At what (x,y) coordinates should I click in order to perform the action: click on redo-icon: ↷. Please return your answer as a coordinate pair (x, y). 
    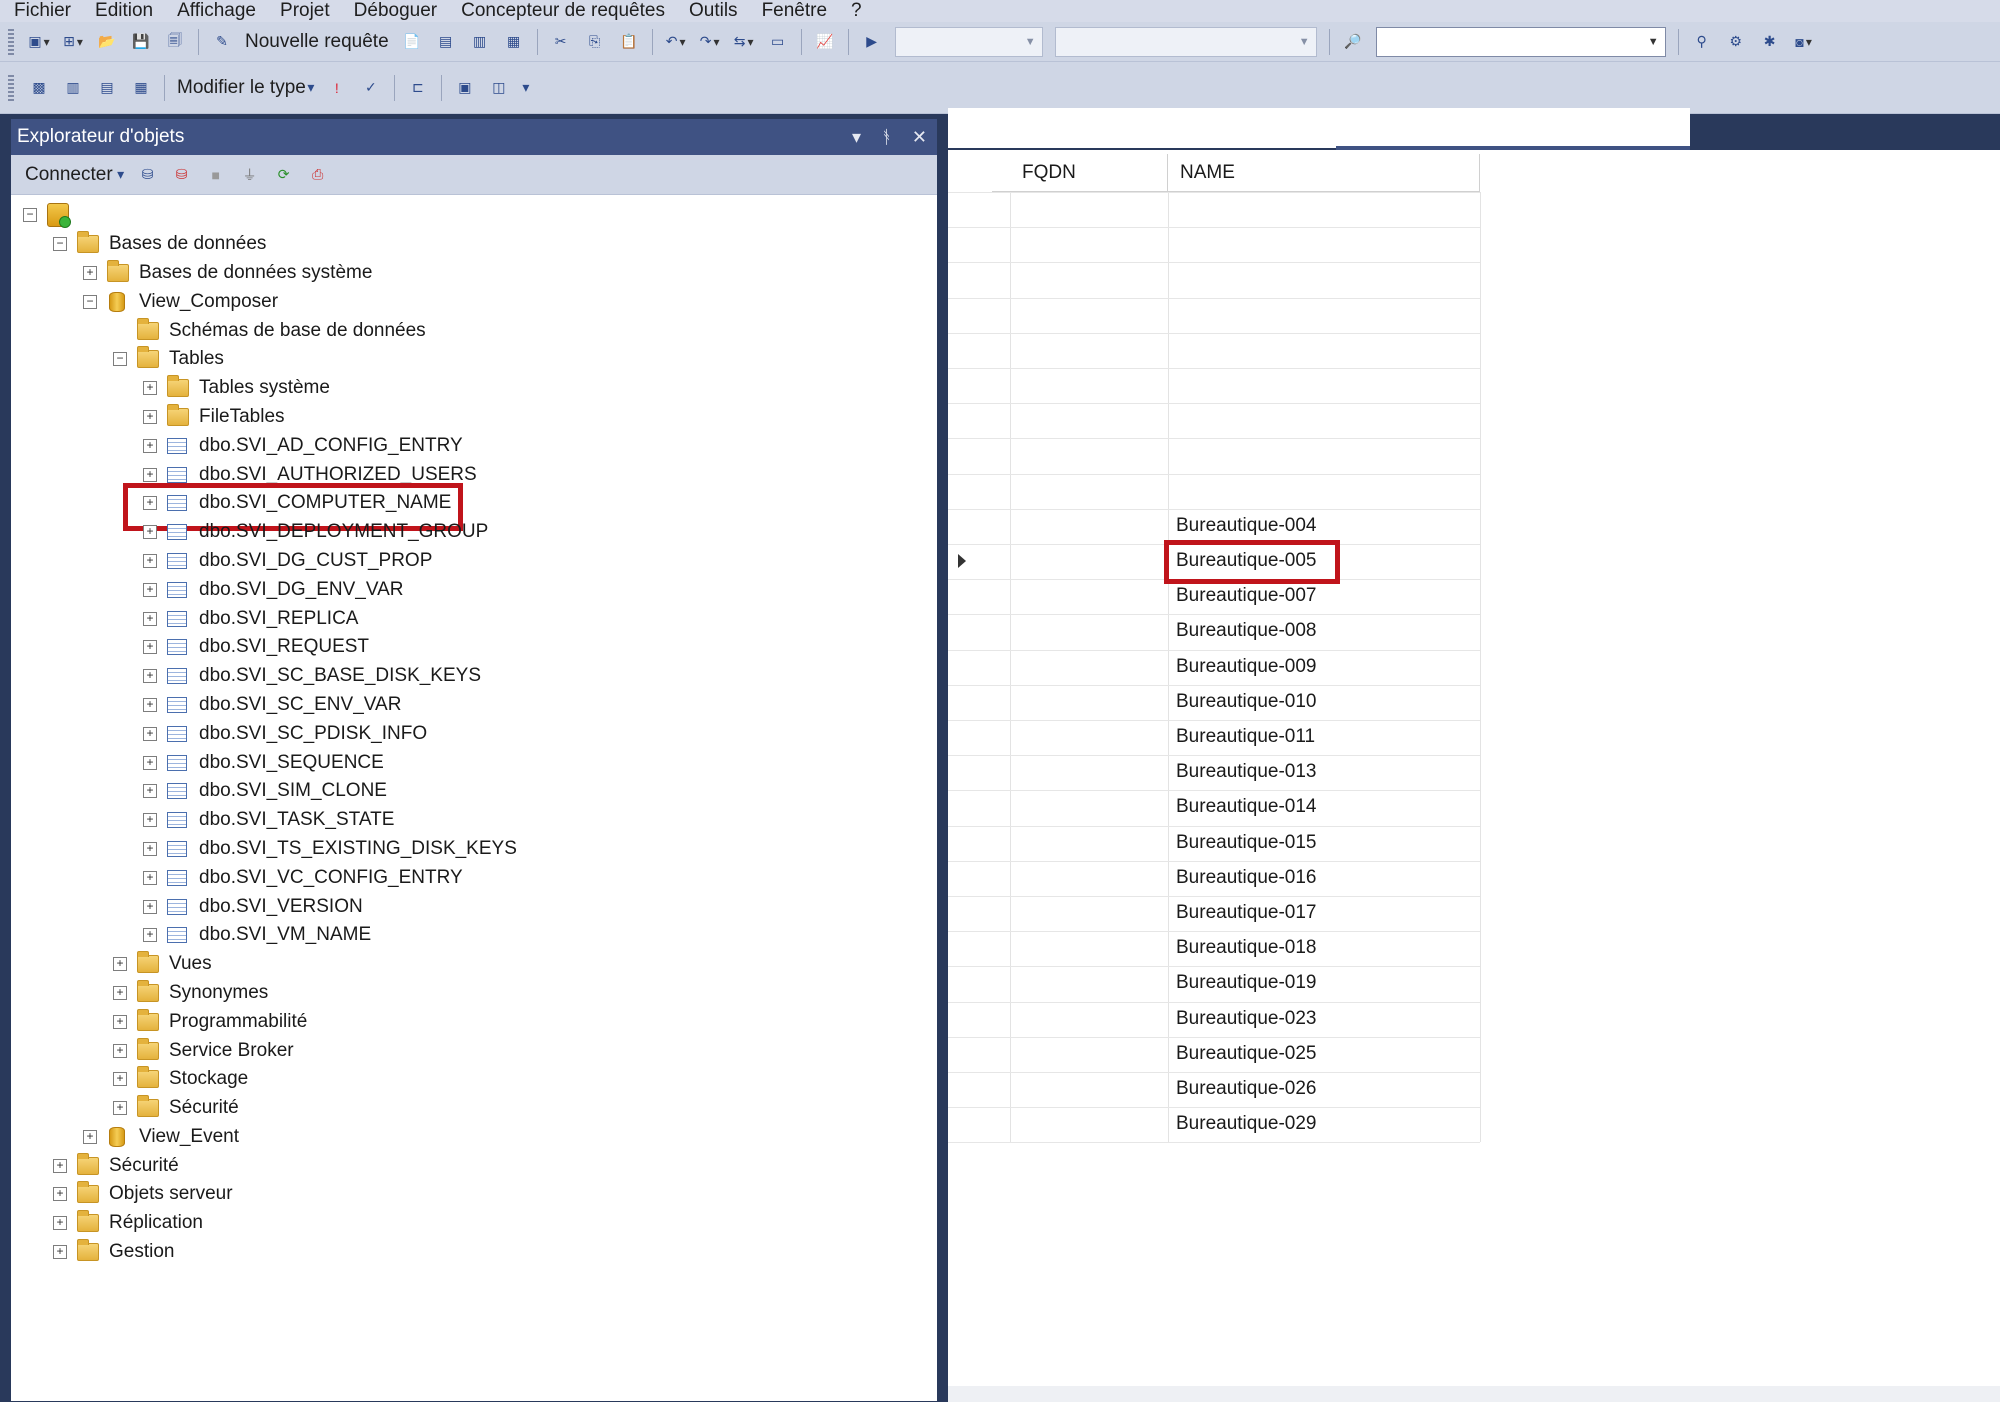
    Looking at the image, I should click on (710, 42).